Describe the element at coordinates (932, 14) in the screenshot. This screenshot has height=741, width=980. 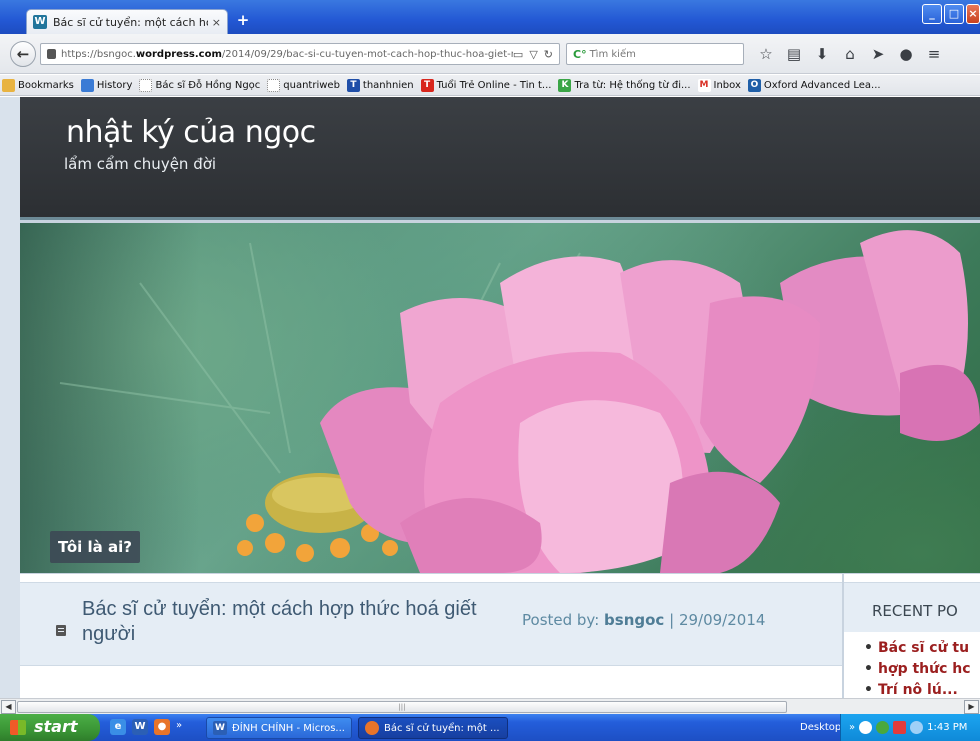
I see `minimize-button: _` at that location.